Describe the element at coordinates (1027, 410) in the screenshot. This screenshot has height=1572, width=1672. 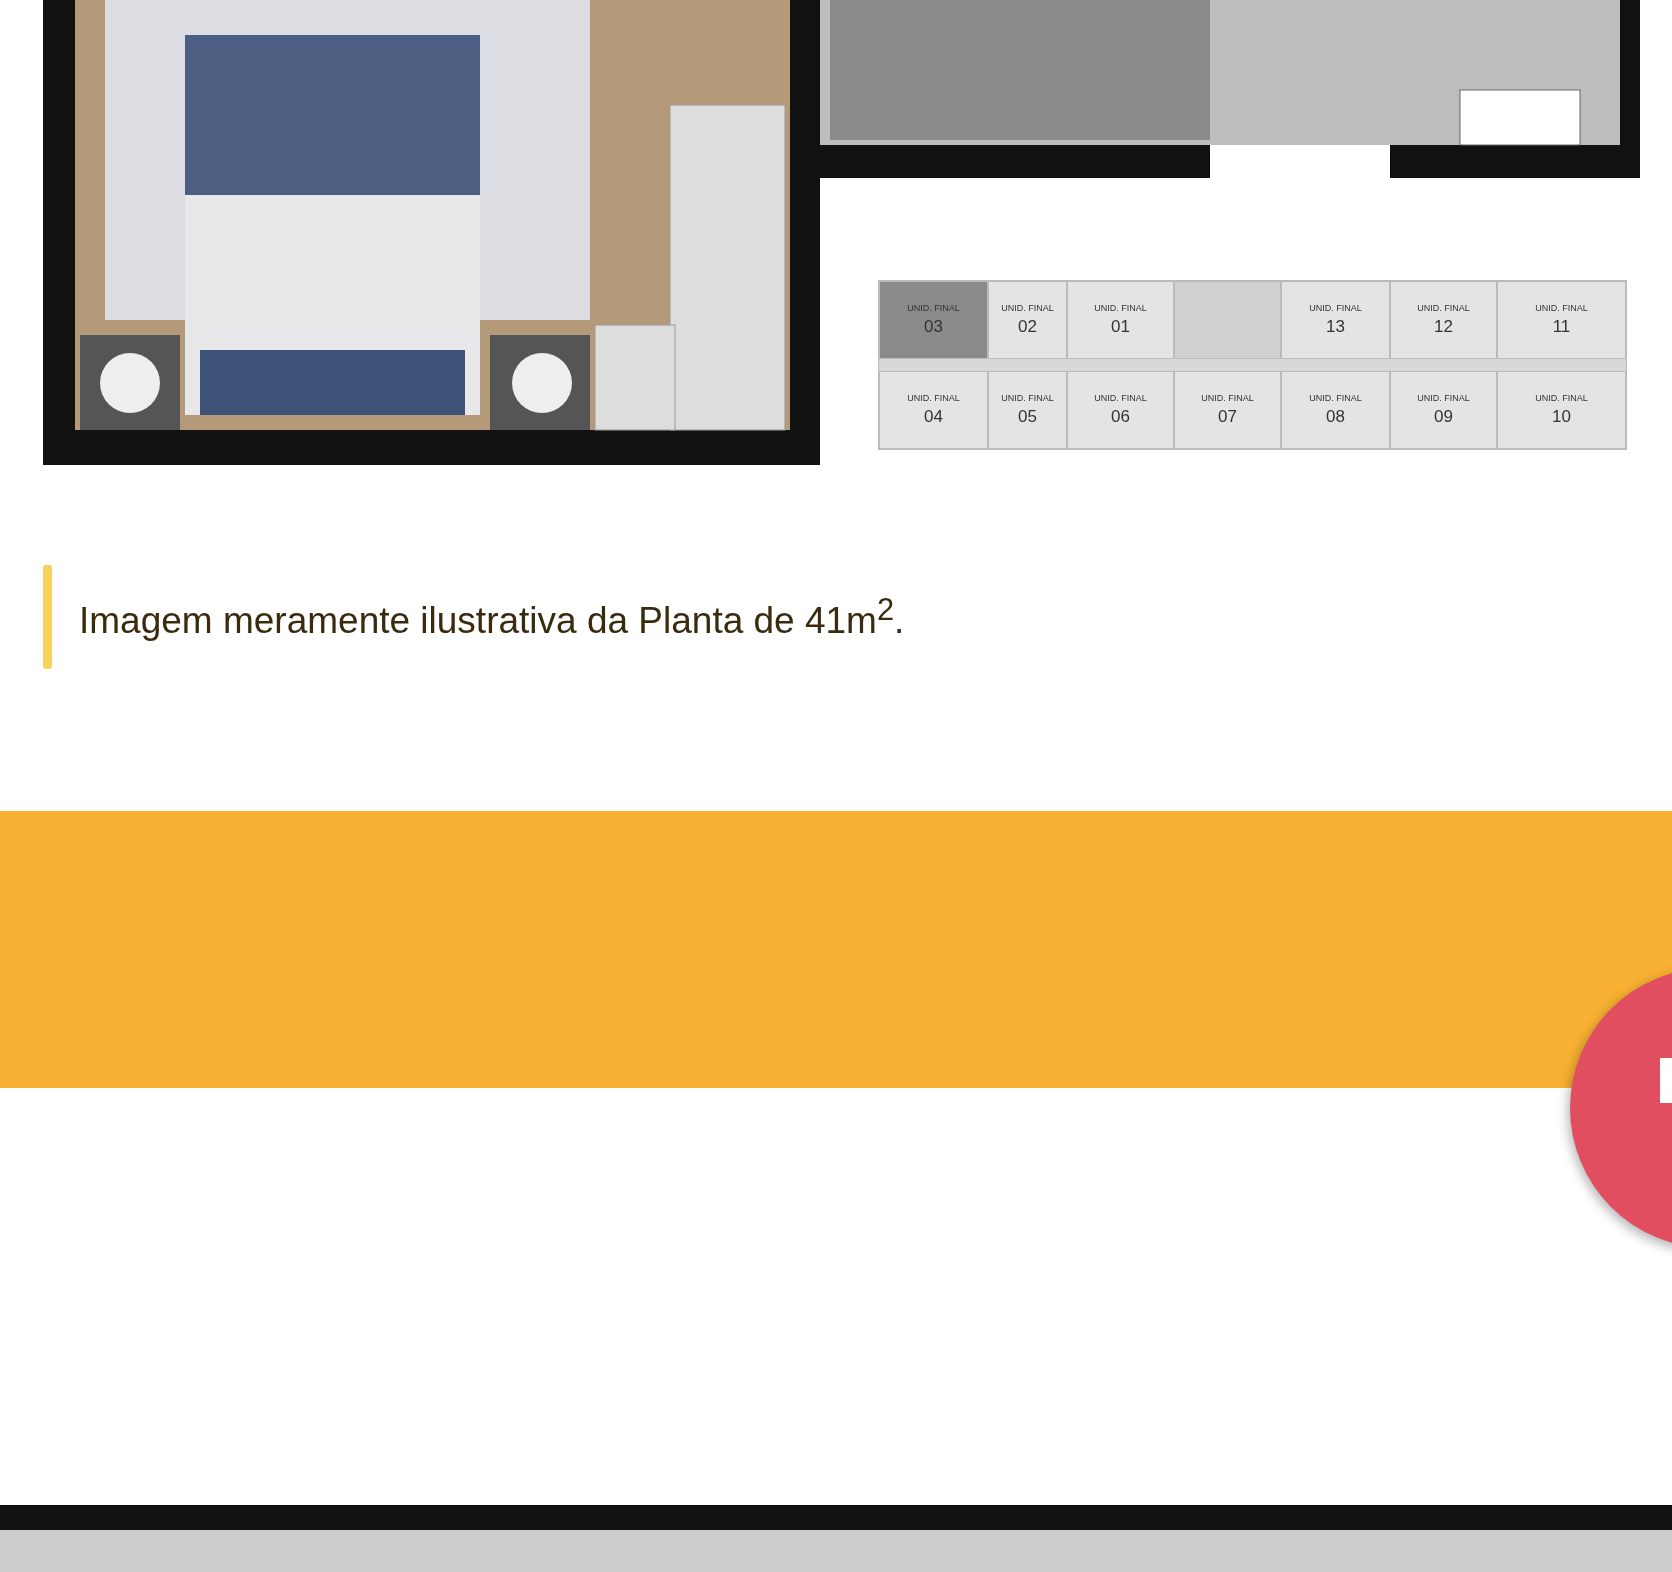
I see `unit-cell: UNID. FINAL 05` at that location.